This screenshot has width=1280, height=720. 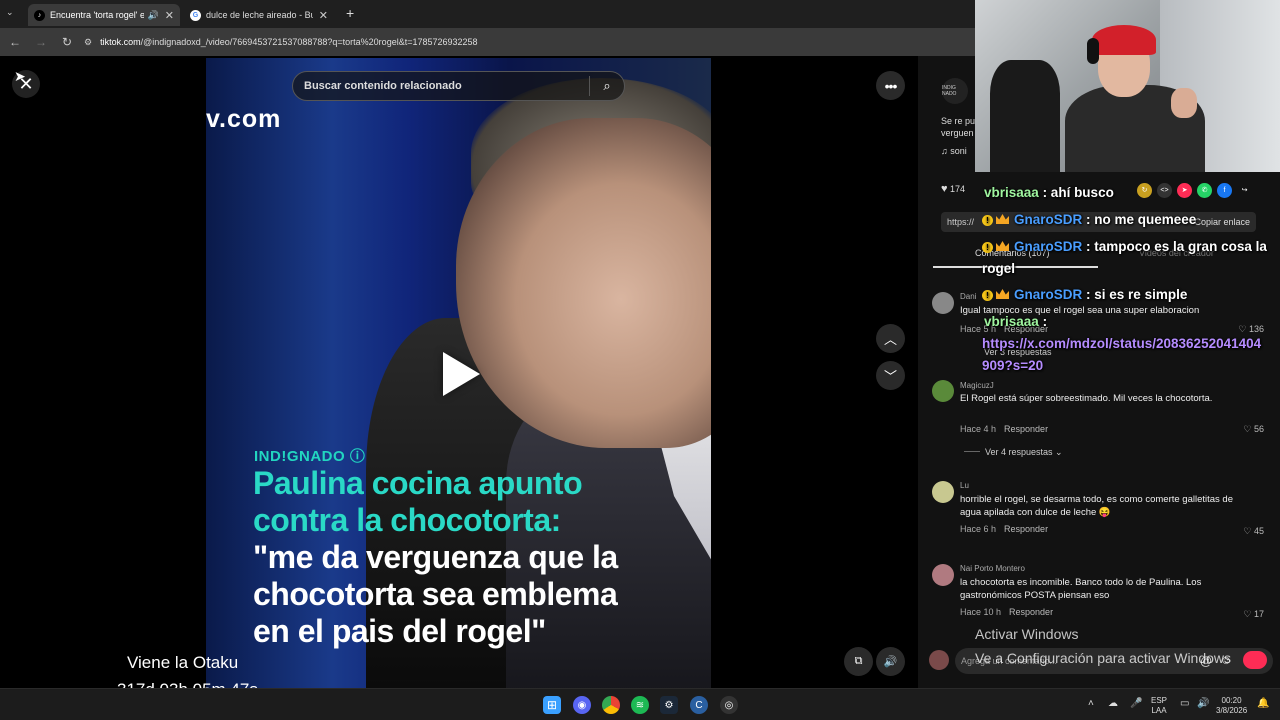 What do you see at coordinates (1045, 321) in the screenshot?
I see `chat-text: :` at bounding box center [1045, 321].